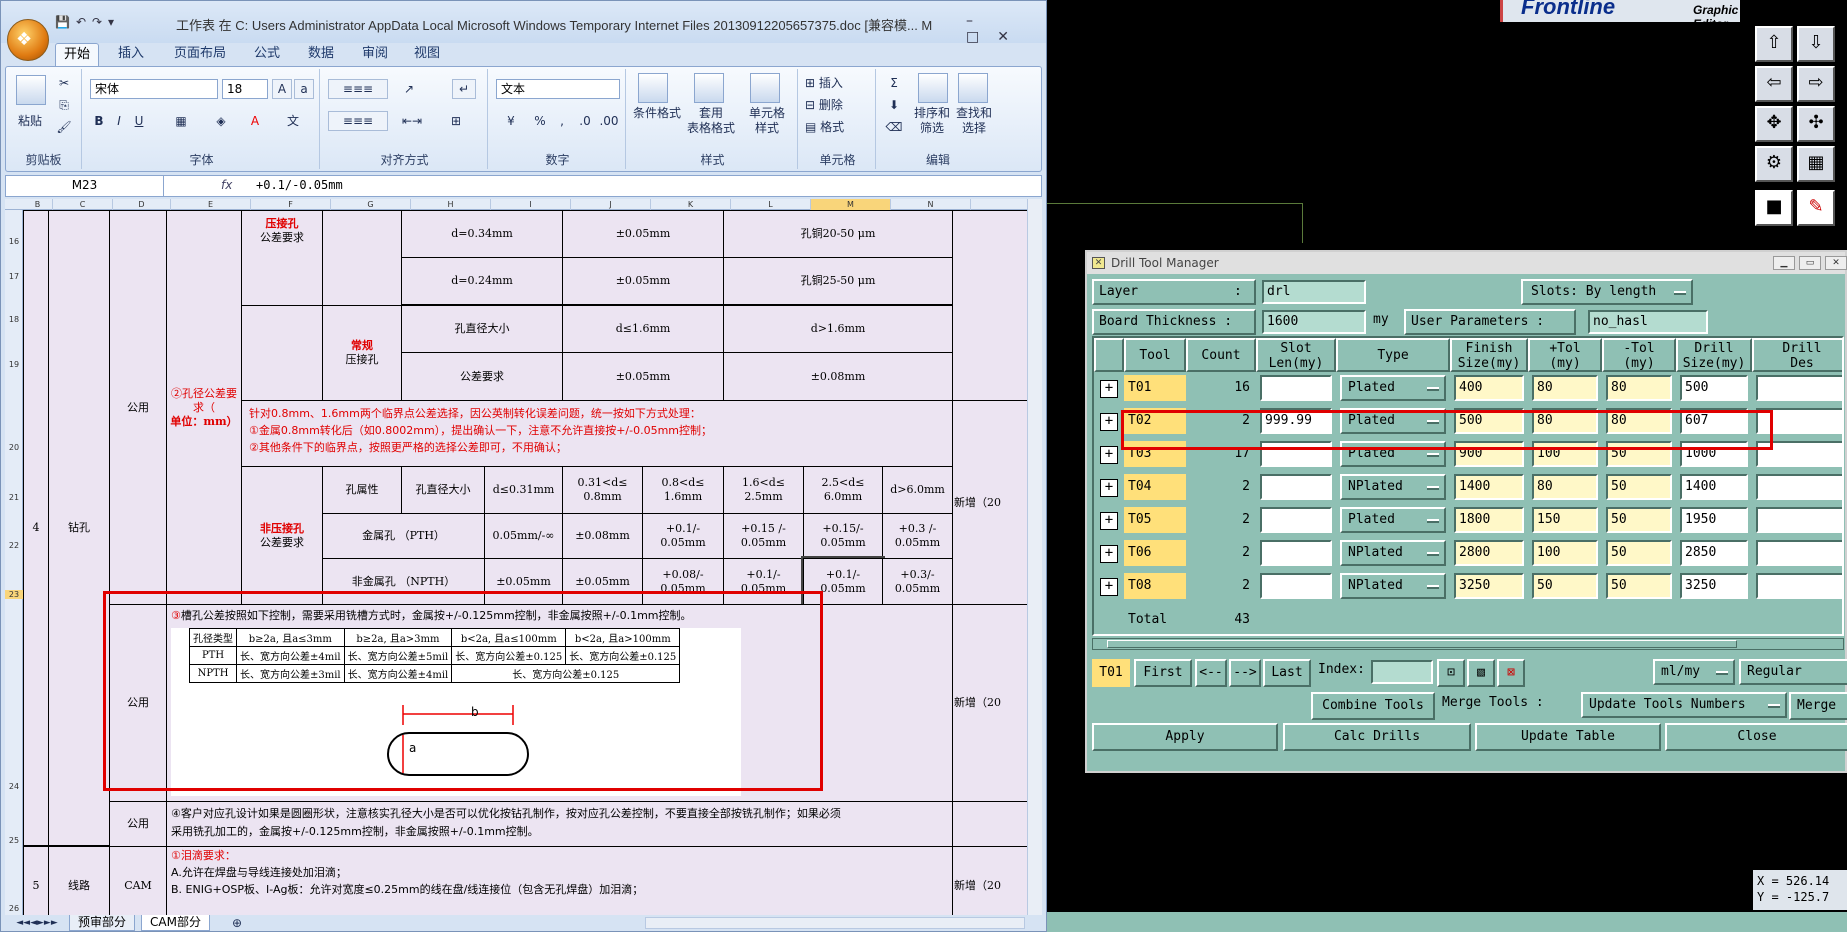 The height and width of the screenshot is (932, 1847). I want to click on cell-d024: d=0.24mm, so click(482, 281).